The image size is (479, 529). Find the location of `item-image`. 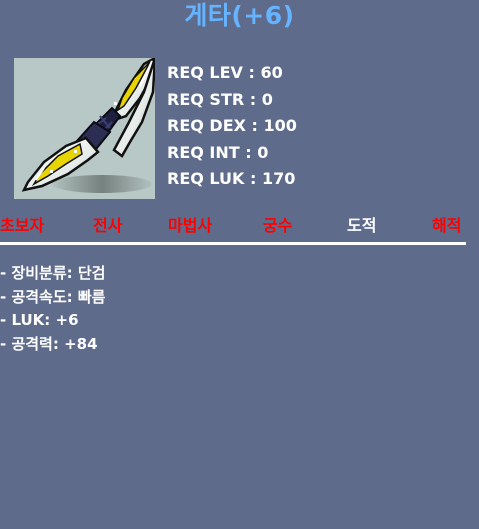

item-image is located at coordinates (85, 127).